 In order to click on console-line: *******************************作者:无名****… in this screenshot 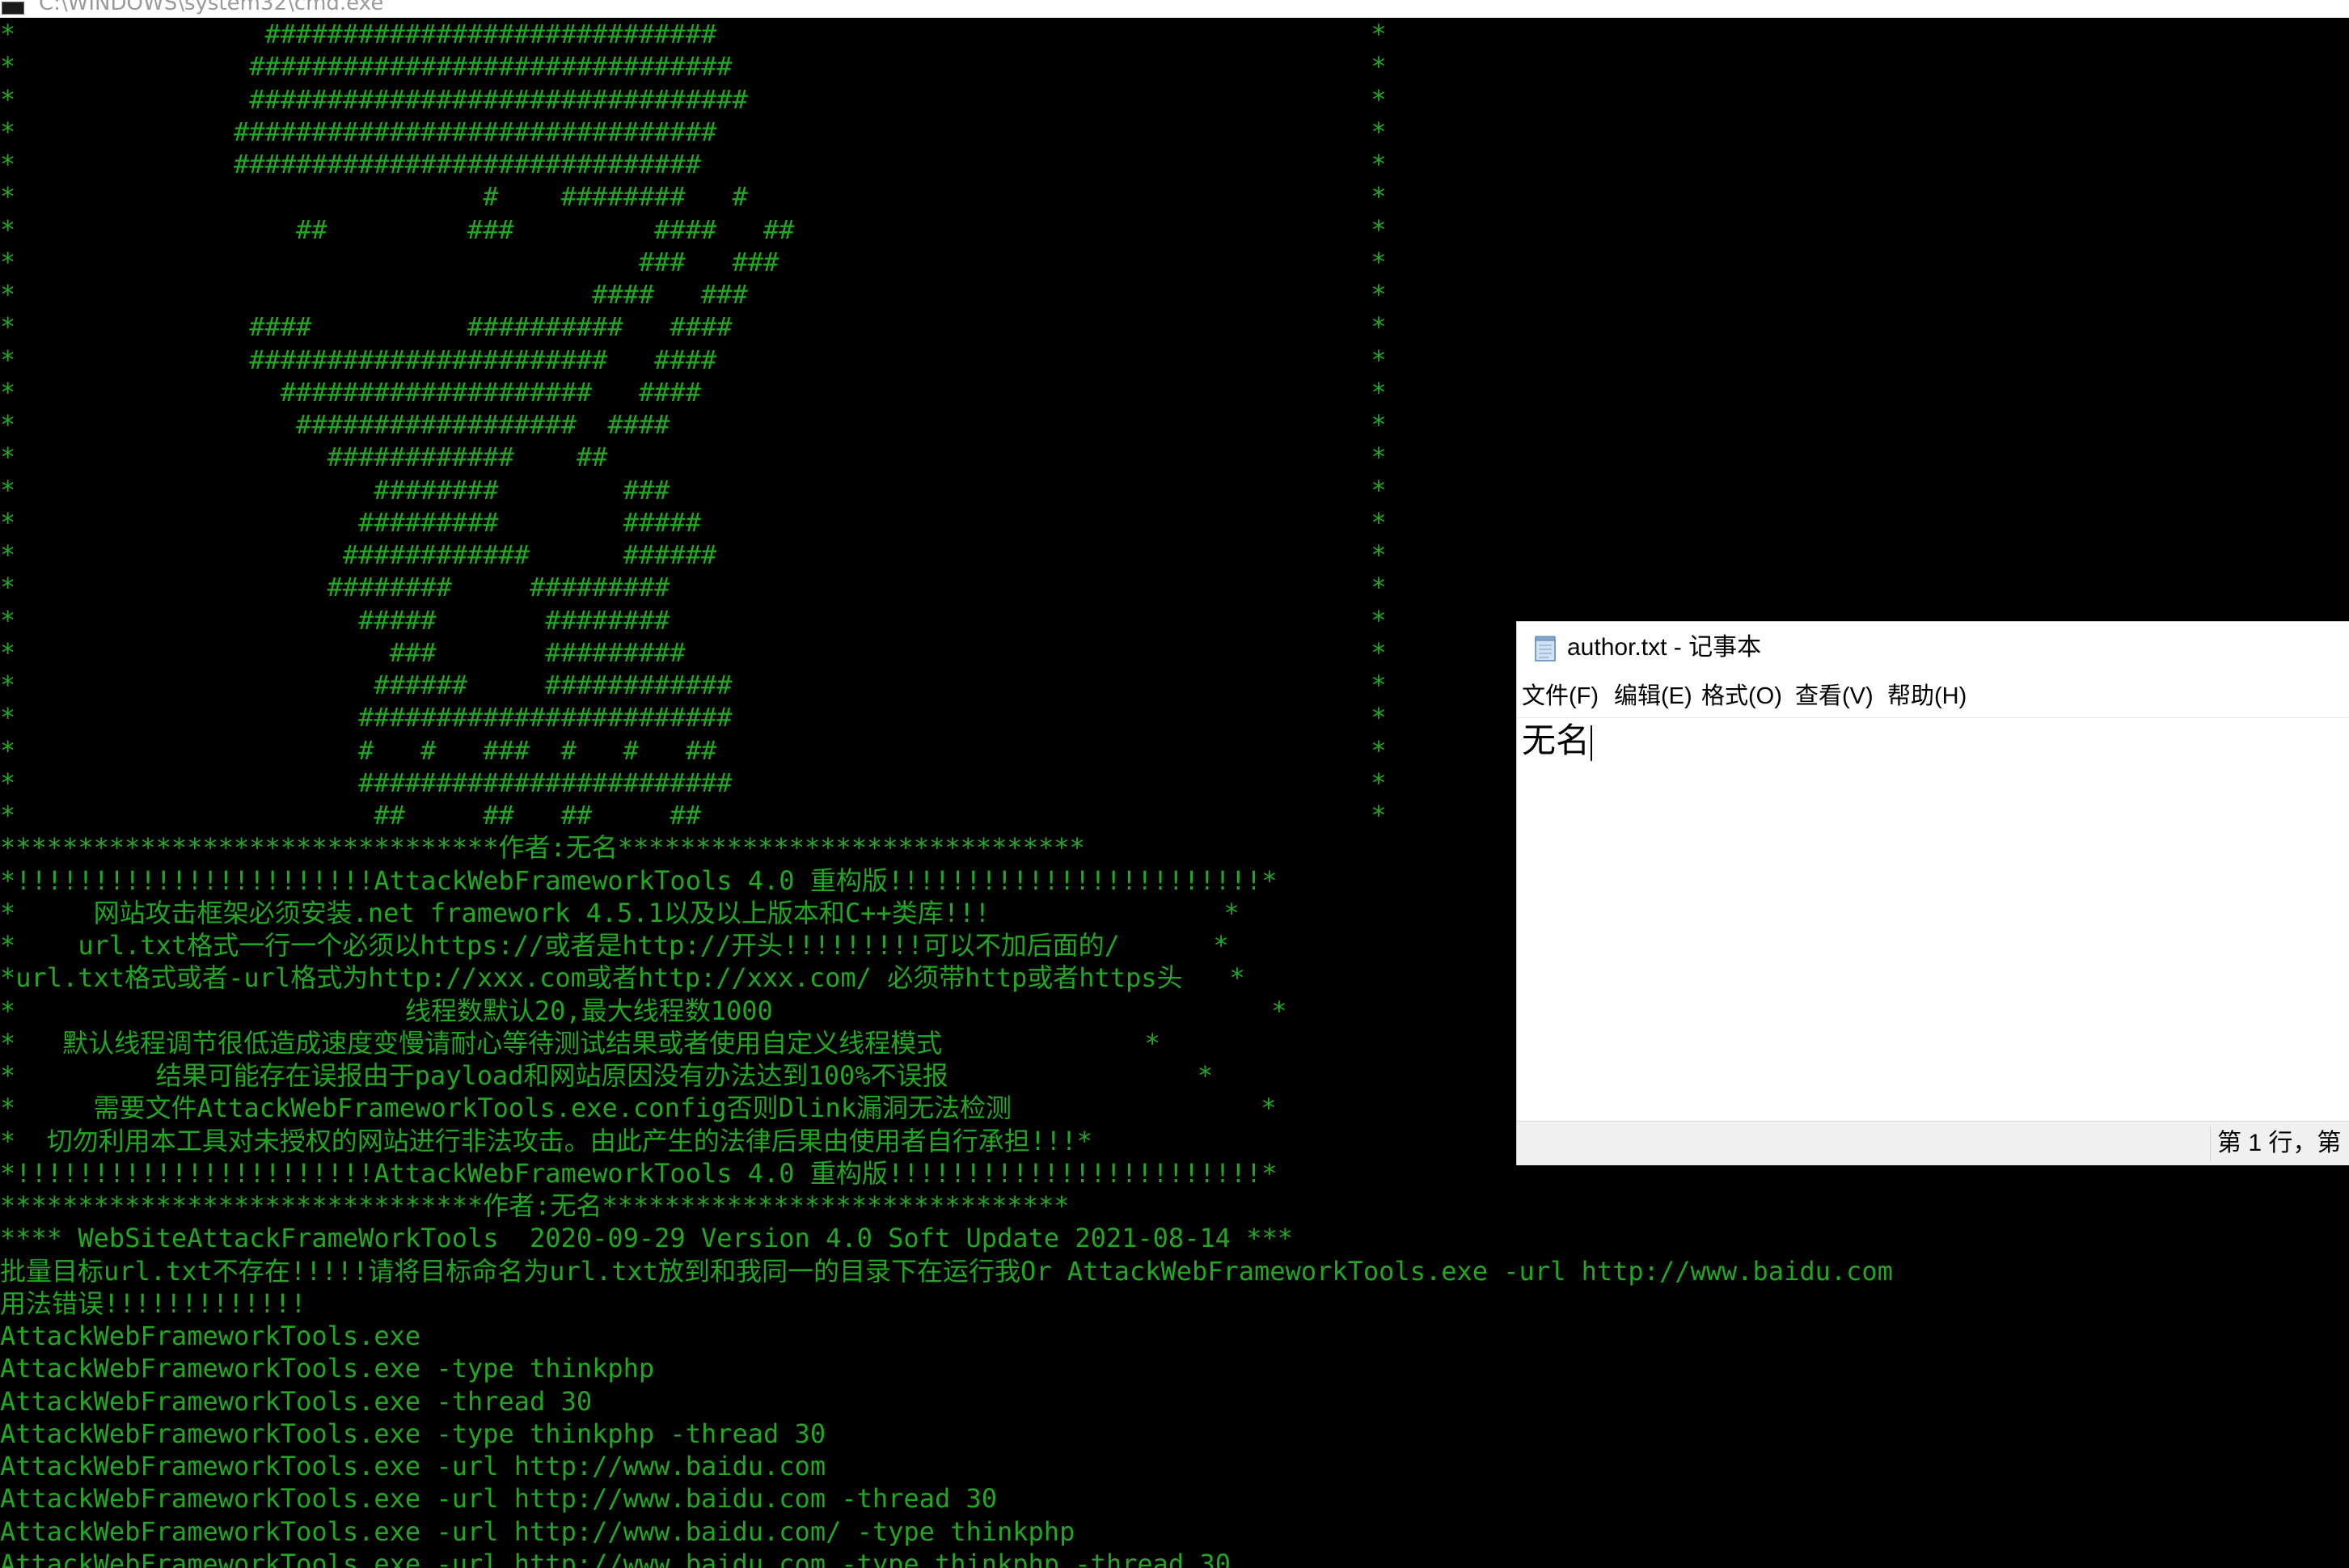, I will do `click(535, 1205)`.